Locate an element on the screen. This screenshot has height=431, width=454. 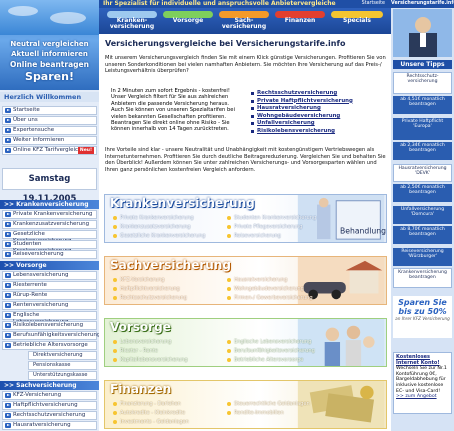
nav-tab-finanzen: Finanzen is located at coordinates (300, 21).